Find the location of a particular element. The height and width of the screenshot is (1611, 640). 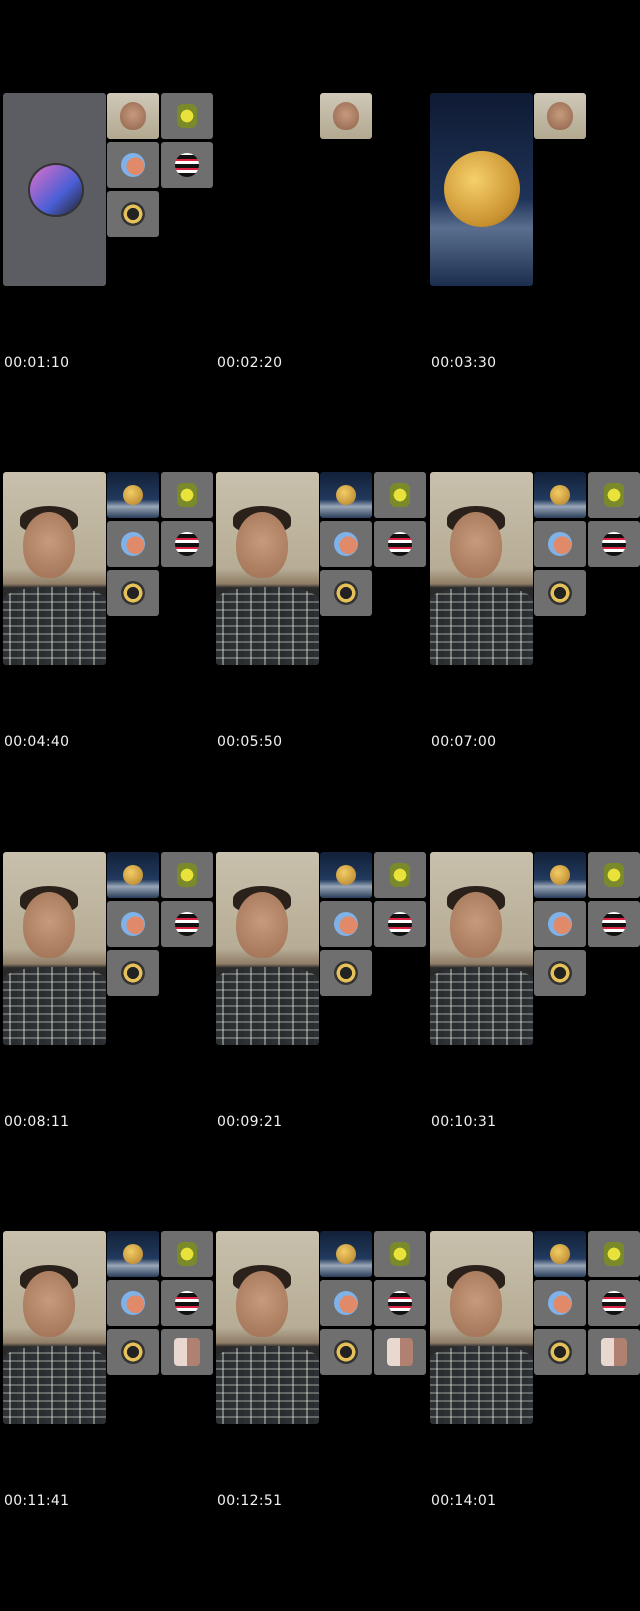

timestamp: 00:09:21 is located at coordinates (250, 1122).